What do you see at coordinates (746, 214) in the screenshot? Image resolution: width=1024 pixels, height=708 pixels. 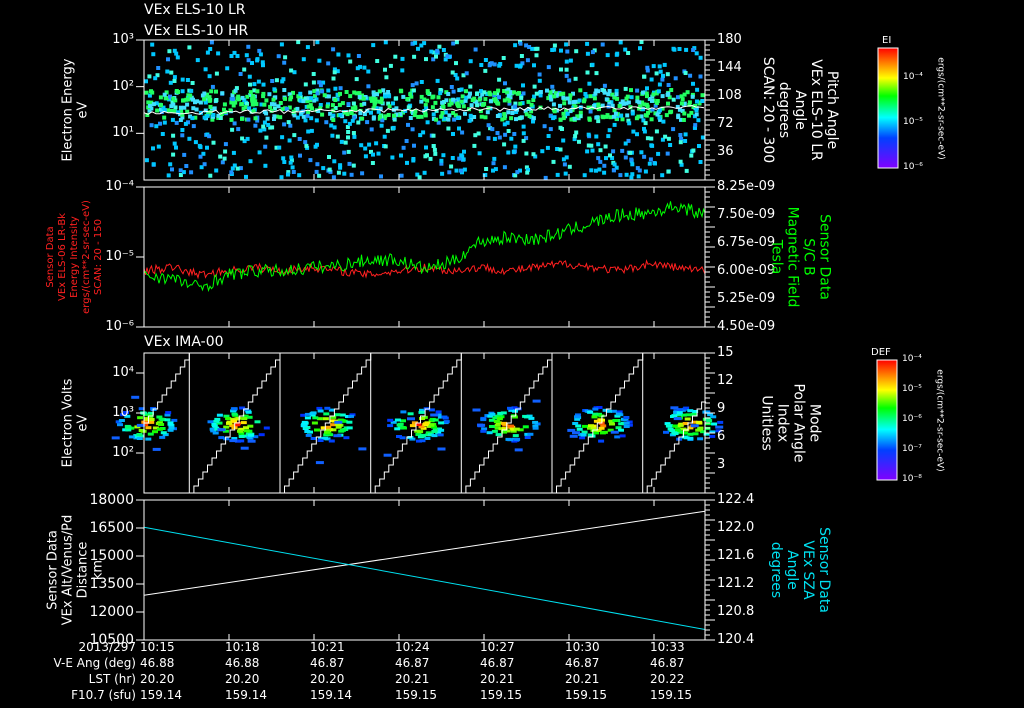 I see `right-tick-label: 7.50e-09` at bounding box center [746, 214].